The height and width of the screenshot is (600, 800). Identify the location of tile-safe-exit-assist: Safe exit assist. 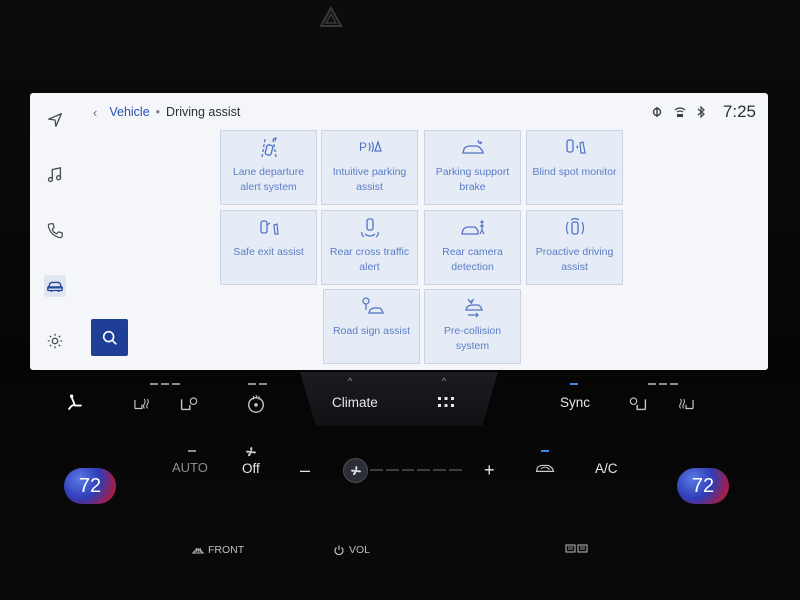
(268, 247).